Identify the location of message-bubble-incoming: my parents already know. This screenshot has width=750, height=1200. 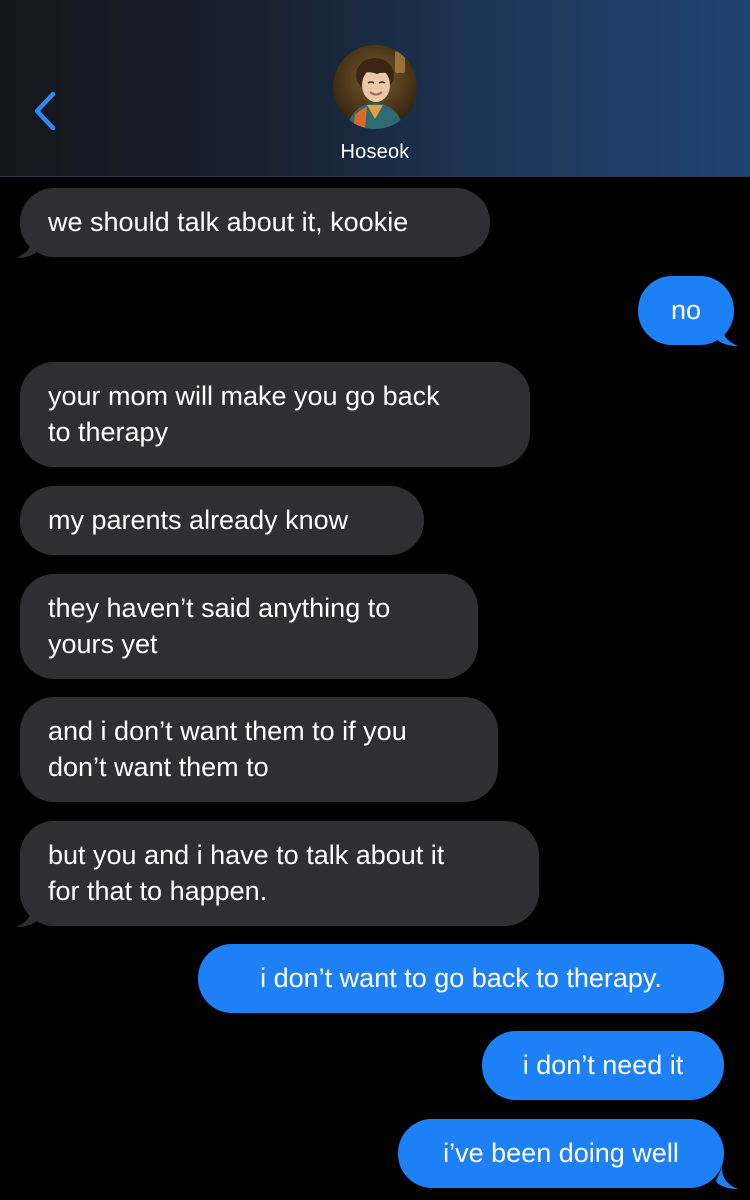
(222, 520).